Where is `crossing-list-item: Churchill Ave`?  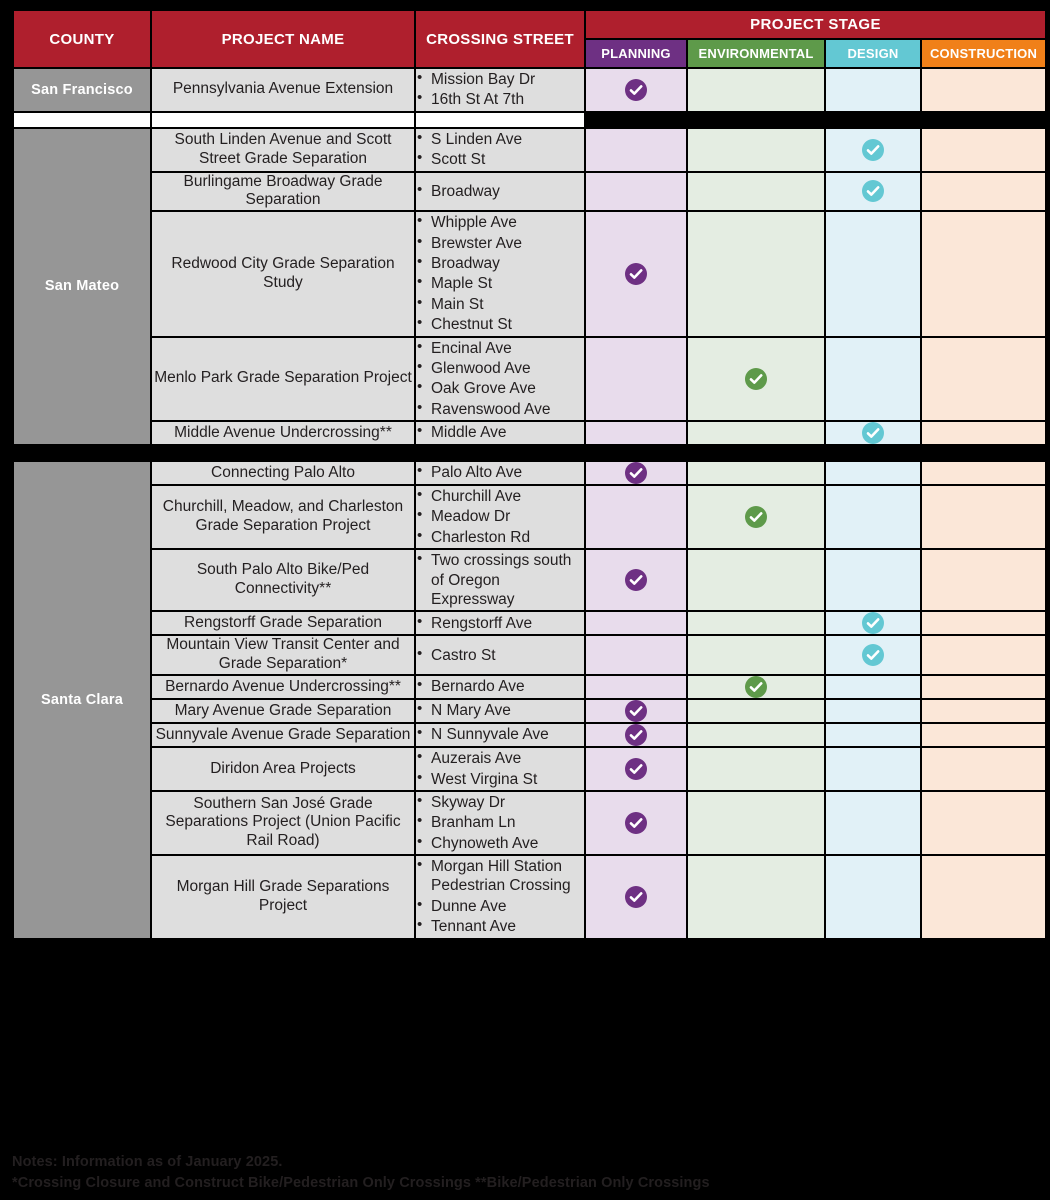
crossing-list-item: Churchill Ave is located at coordinates (500, 496).